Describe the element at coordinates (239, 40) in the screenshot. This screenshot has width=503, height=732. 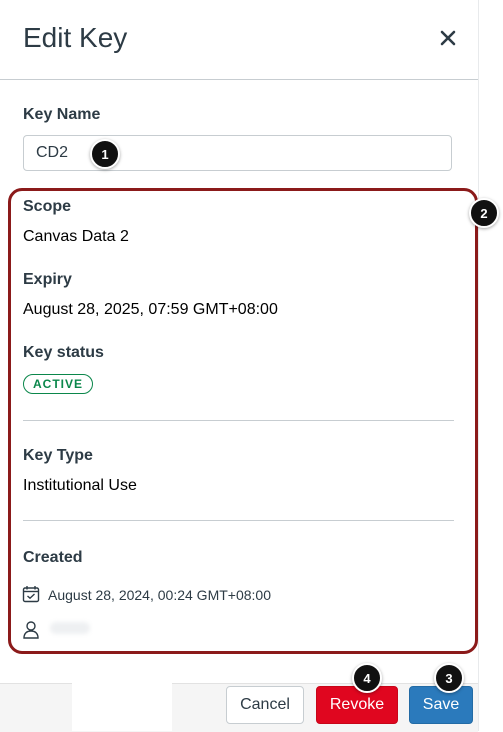
I see `panel-header: Edit Key` at that location.